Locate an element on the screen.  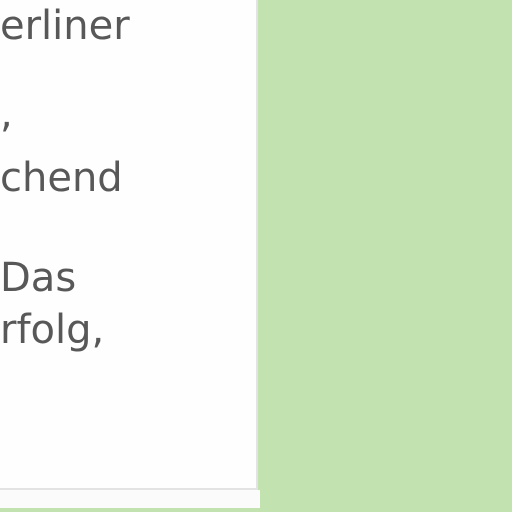
card-bottom-edge is located at coordinates (130, 499).